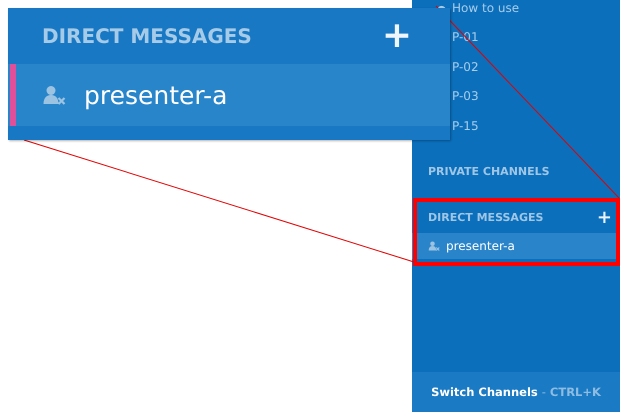  I want to click on channel-item: P-02, so click(465, 67).